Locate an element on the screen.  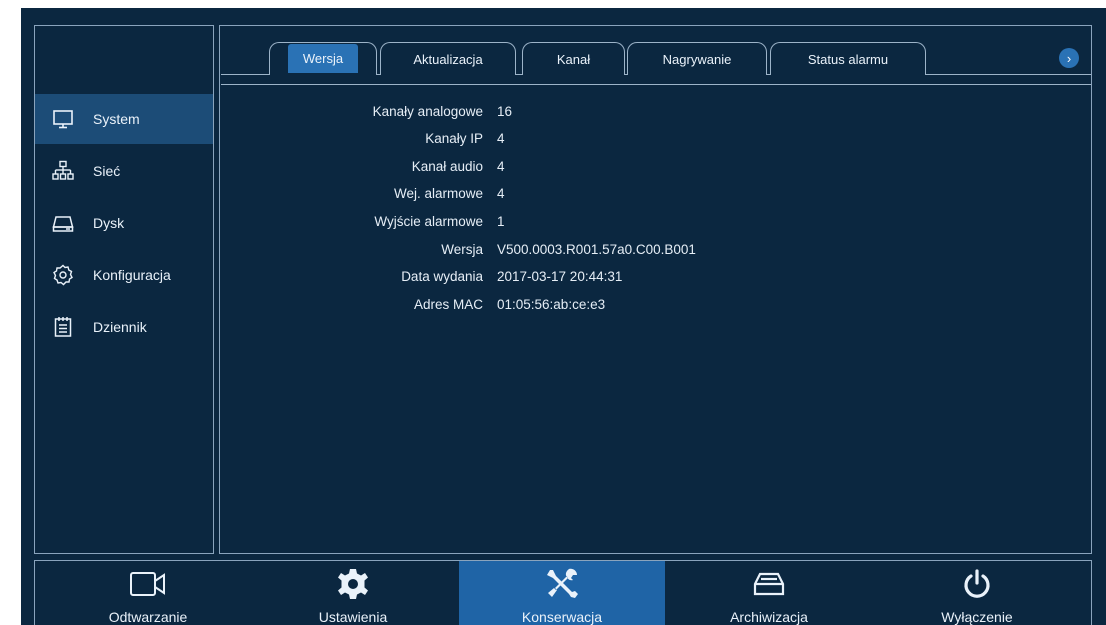
chevron-right-icon: › is located at coordinates (1069, 58).